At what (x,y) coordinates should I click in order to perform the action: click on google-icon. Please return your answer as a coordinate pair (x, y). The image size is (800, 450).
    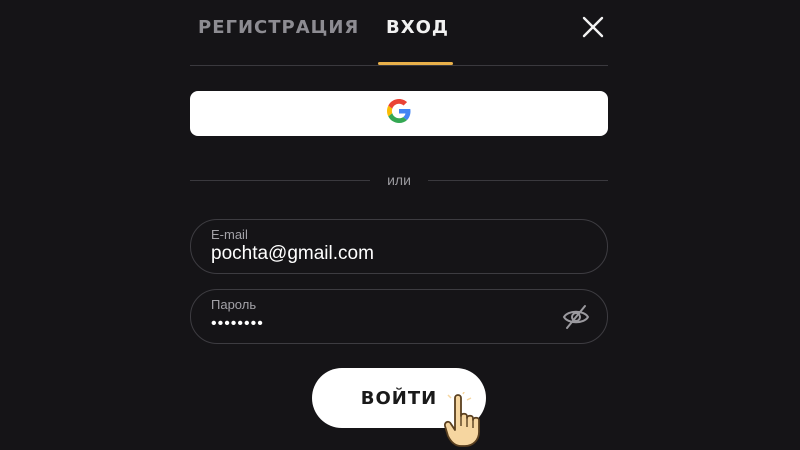
    Looking at the image, I should click on (399, 113).